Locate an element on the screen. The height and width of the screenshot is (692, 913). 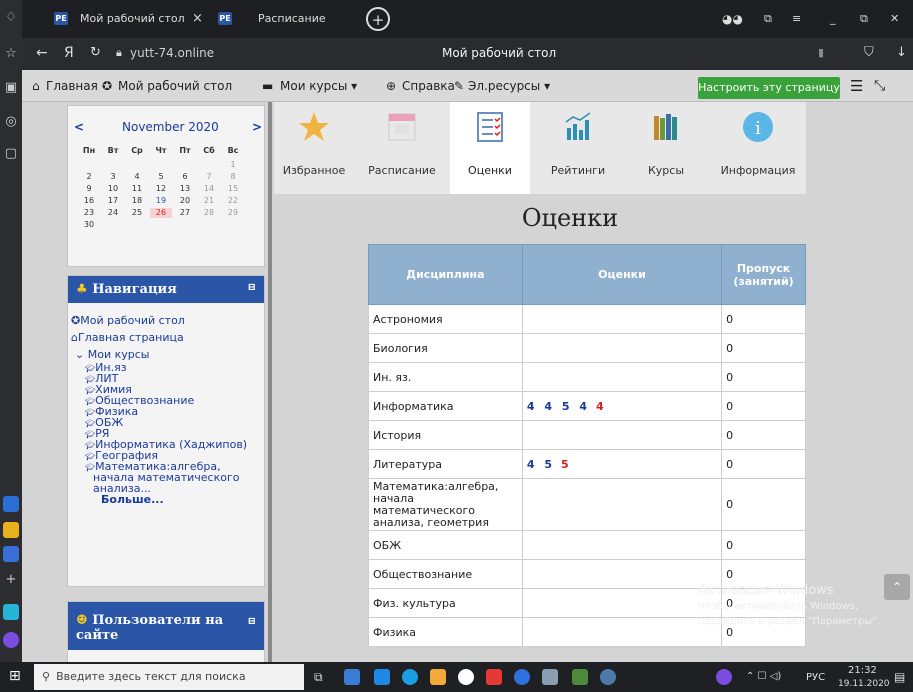
calendar-day: 18 is located at coordinates (137, 201).